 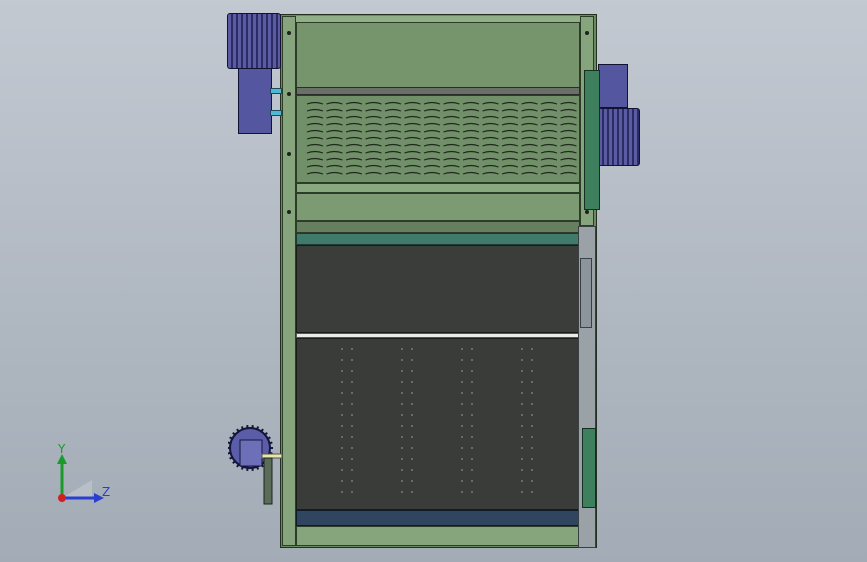 What do you see at coordinates (441, 138) in the screenshot?
I see `vent-louvers` at bounding box center [441, 138].